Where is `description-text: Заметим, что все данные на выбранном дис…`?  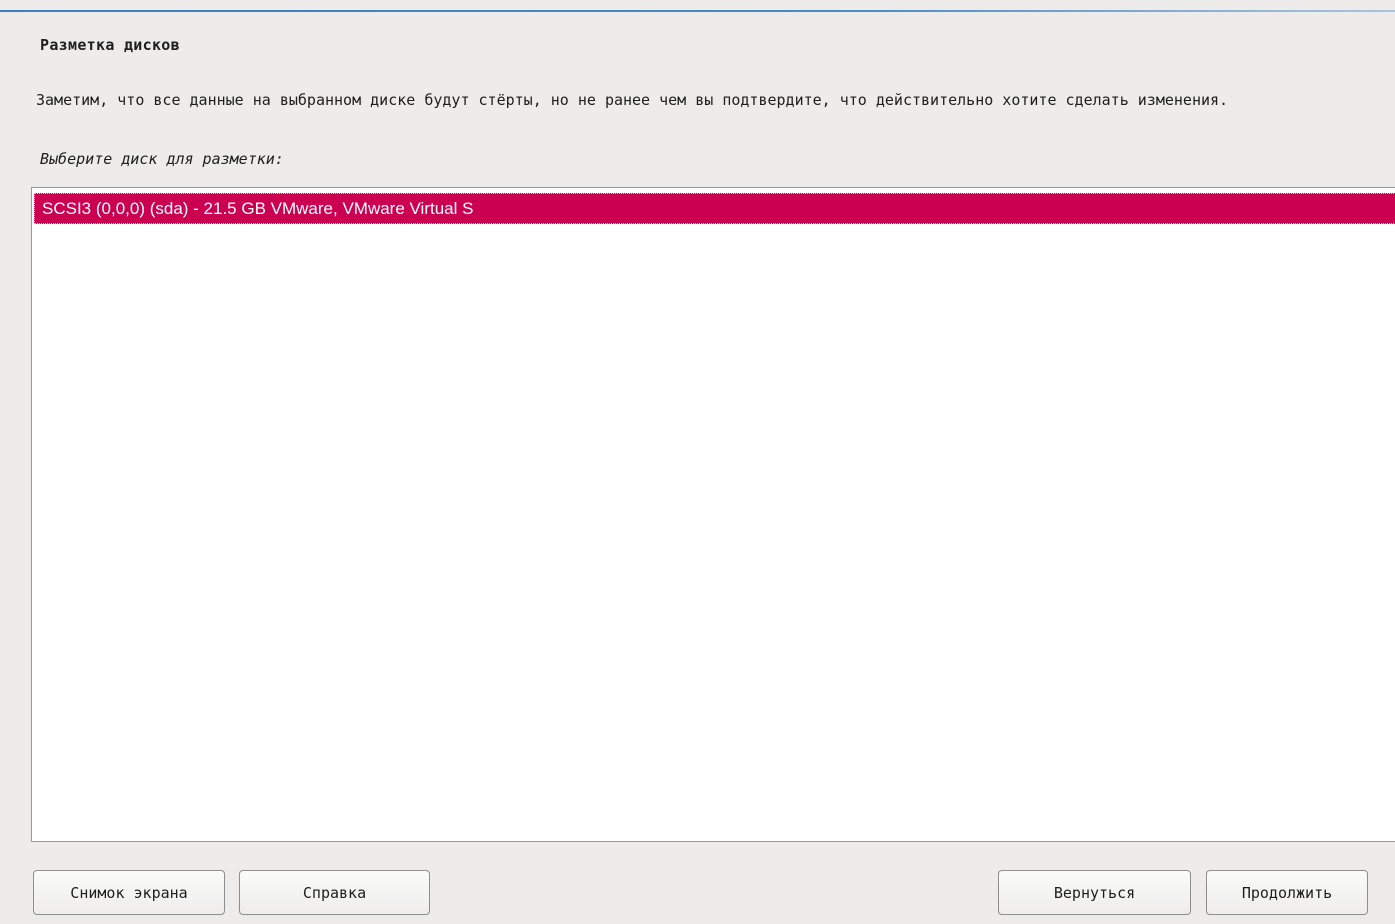
description-text: Заметим, что все данные на выбранном дис… is located at coordinates (632, 100).